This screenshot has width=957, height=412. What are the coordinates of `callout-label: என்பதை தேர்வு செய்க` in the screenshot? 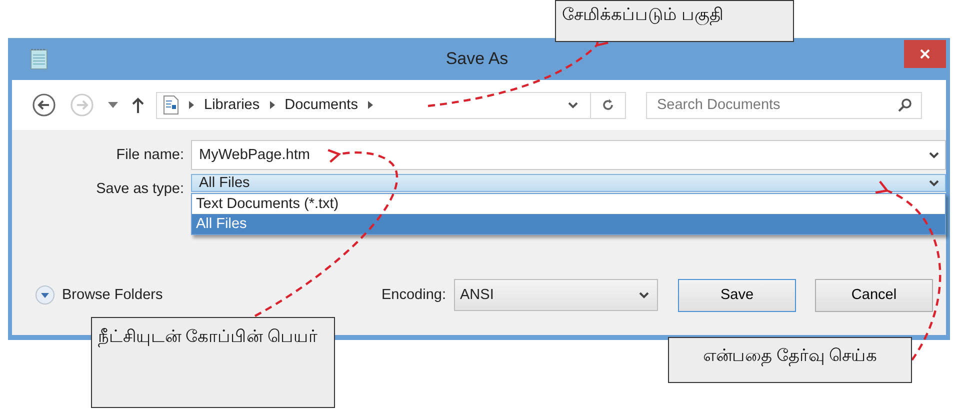 It's located at (790, 360).